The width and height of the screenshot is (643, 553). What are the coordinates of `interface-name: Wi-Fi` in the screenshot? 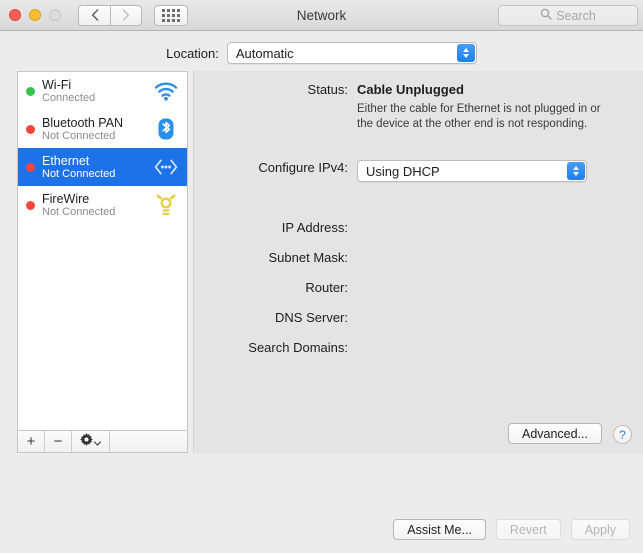 It's located at (57, 84).